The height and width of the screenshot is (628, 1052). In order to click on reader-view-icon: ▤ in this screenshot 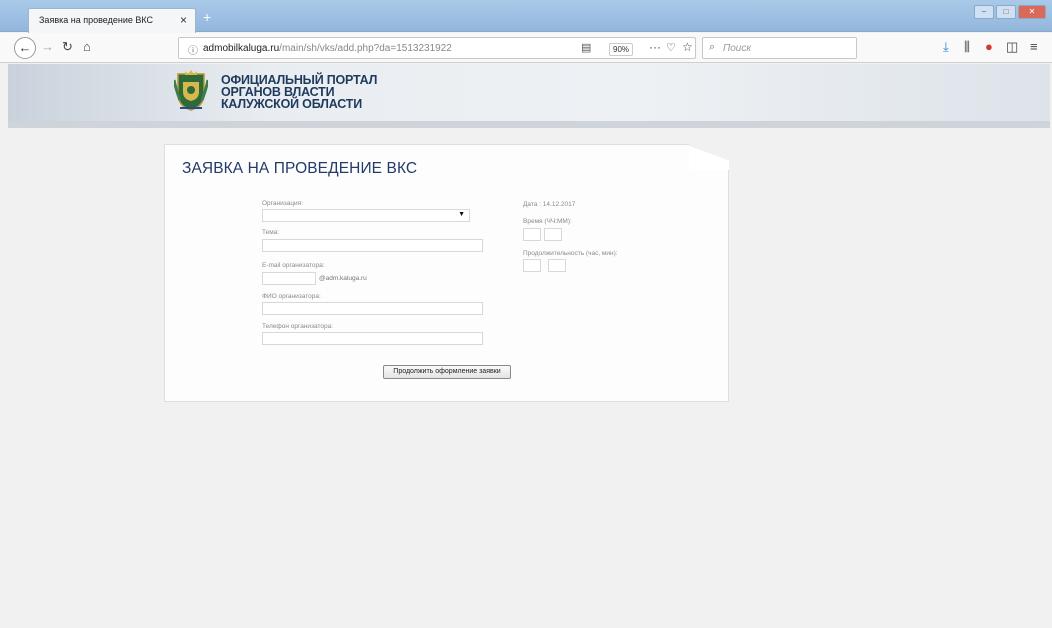, I will do `click(586, 47)`.